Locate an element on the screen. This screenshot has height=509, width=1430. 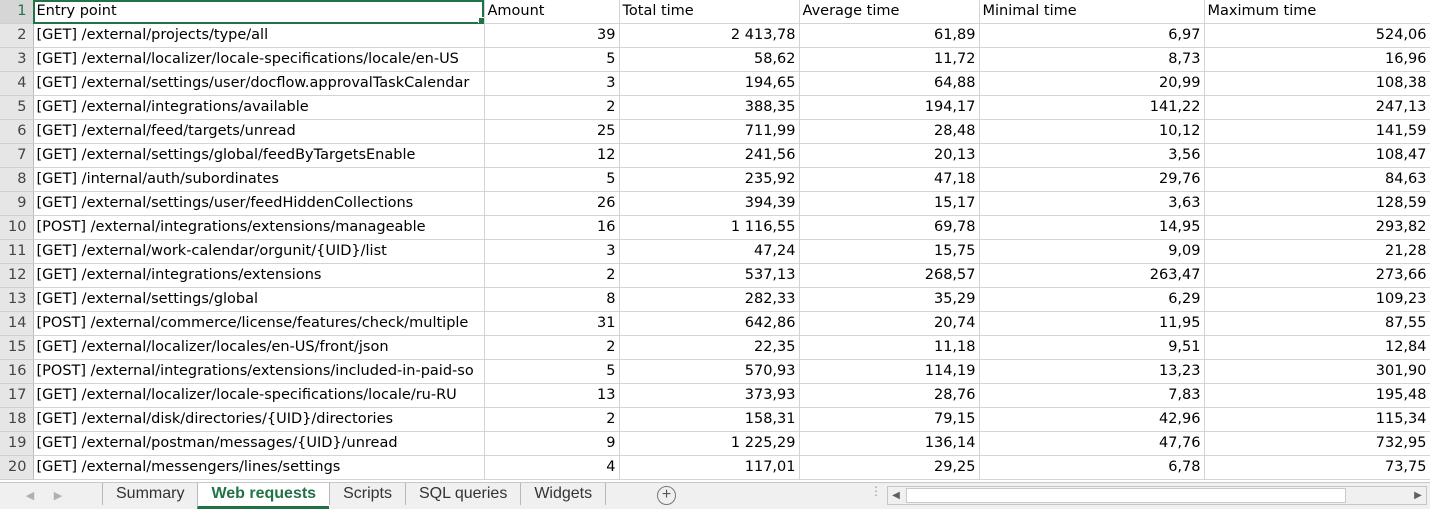
cell-average-time: 194,17 is located at coordinates (889, 107).